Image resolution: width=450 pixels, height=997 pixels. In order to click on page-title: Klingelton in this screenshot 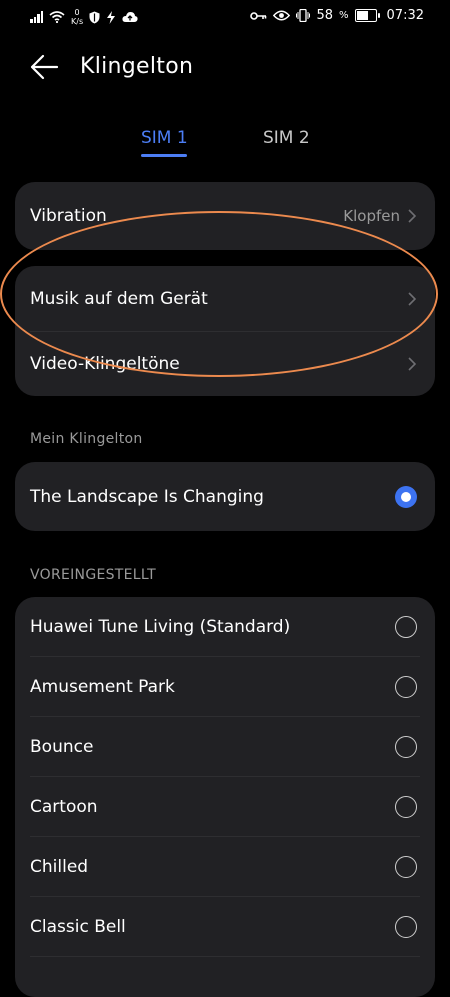, I will do `click(137, 66)`.